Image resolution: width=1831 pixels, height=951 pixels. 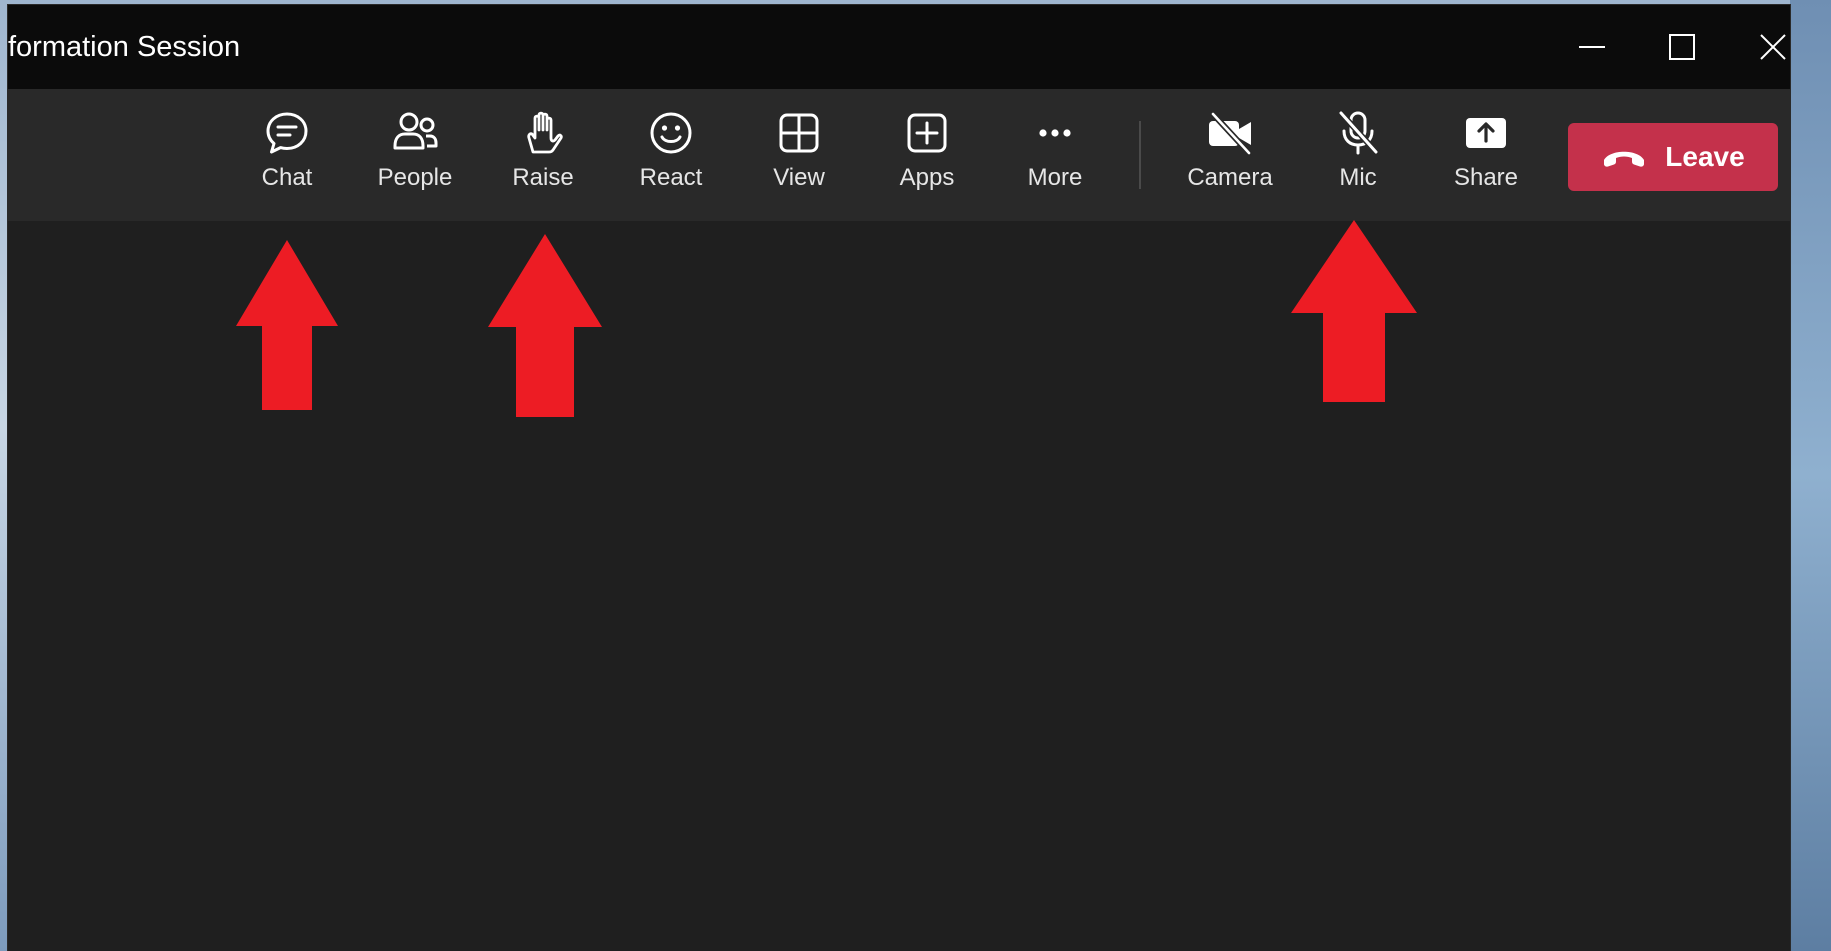 What do you see at coordinates (1358, 177) in the screenshot?
I see `mic-label: Mic` at bounding box center [1358, 177].